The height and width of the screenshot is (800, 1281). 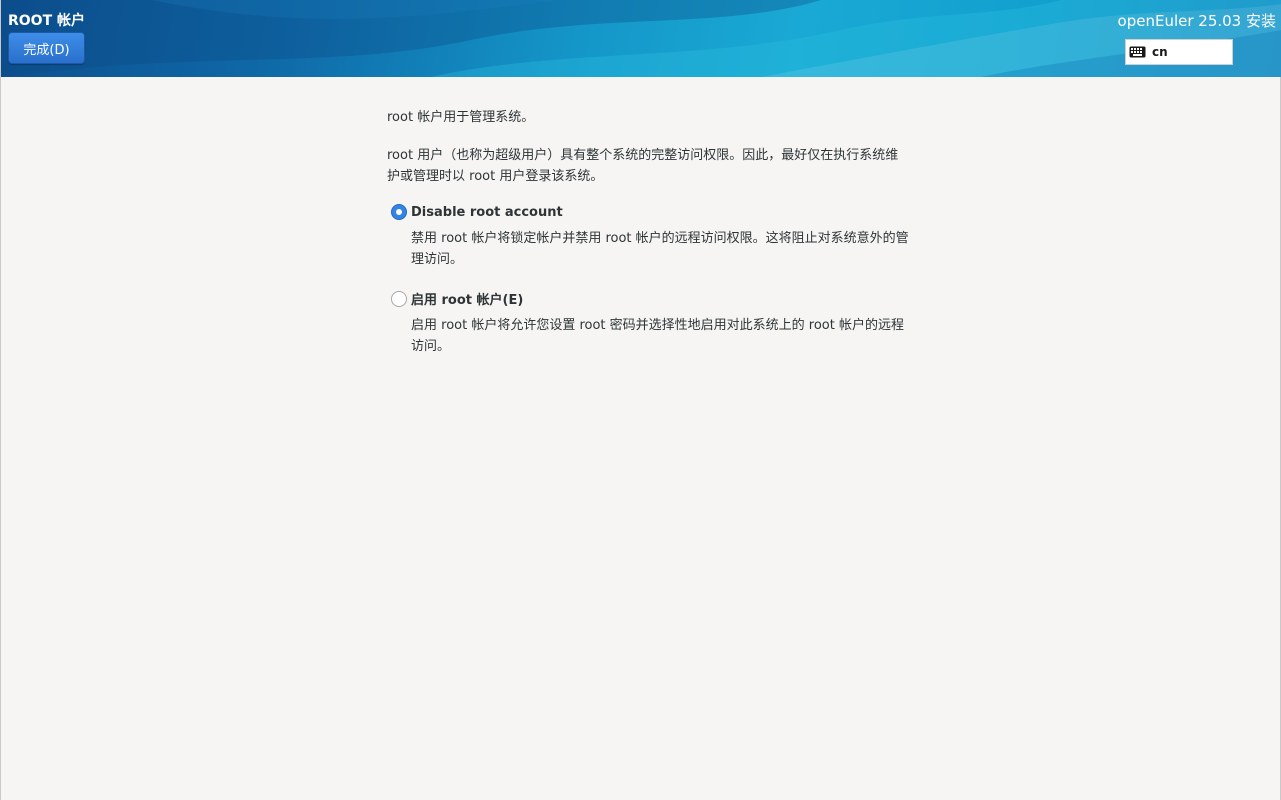 What do you see at coordinates (1137, 52) in the screenshot?
I see `keyboard-icon` at bounding box center [1137, 52].